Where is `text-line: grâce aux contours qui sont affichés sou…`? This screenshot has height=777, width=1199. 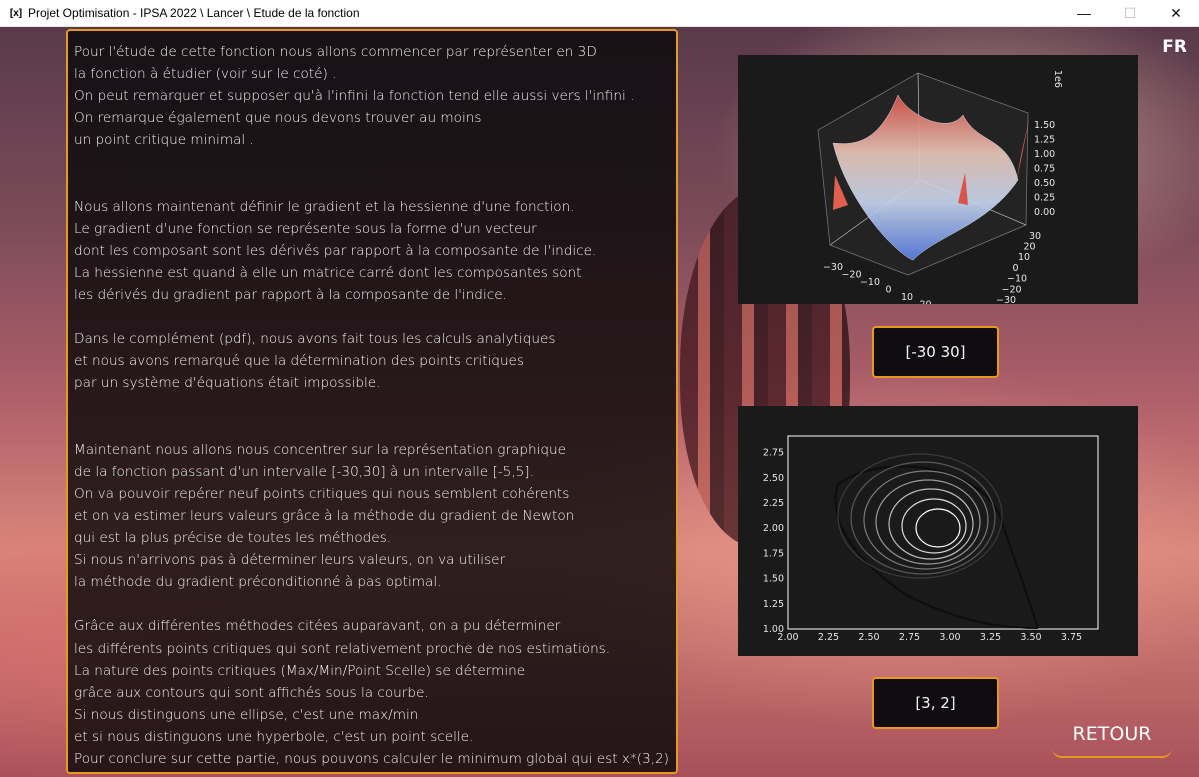 text-line: grâce aux contours qui sont affichés sou… is located at coordinates (251, 692).